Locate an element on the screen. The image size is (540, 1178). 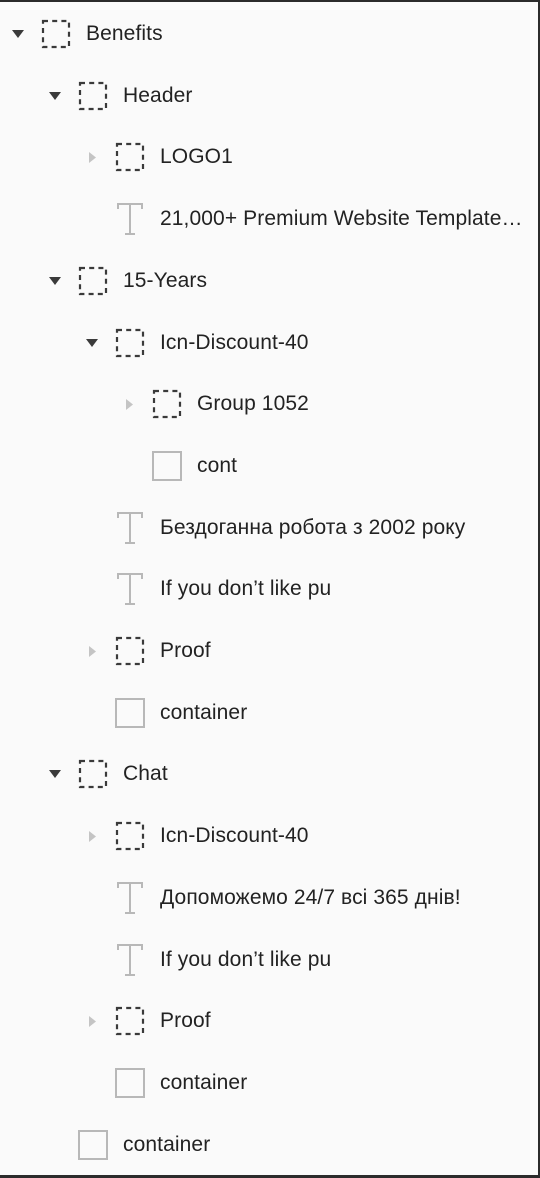
layer-row-chat: Chat is located at coordinates (269, 774).